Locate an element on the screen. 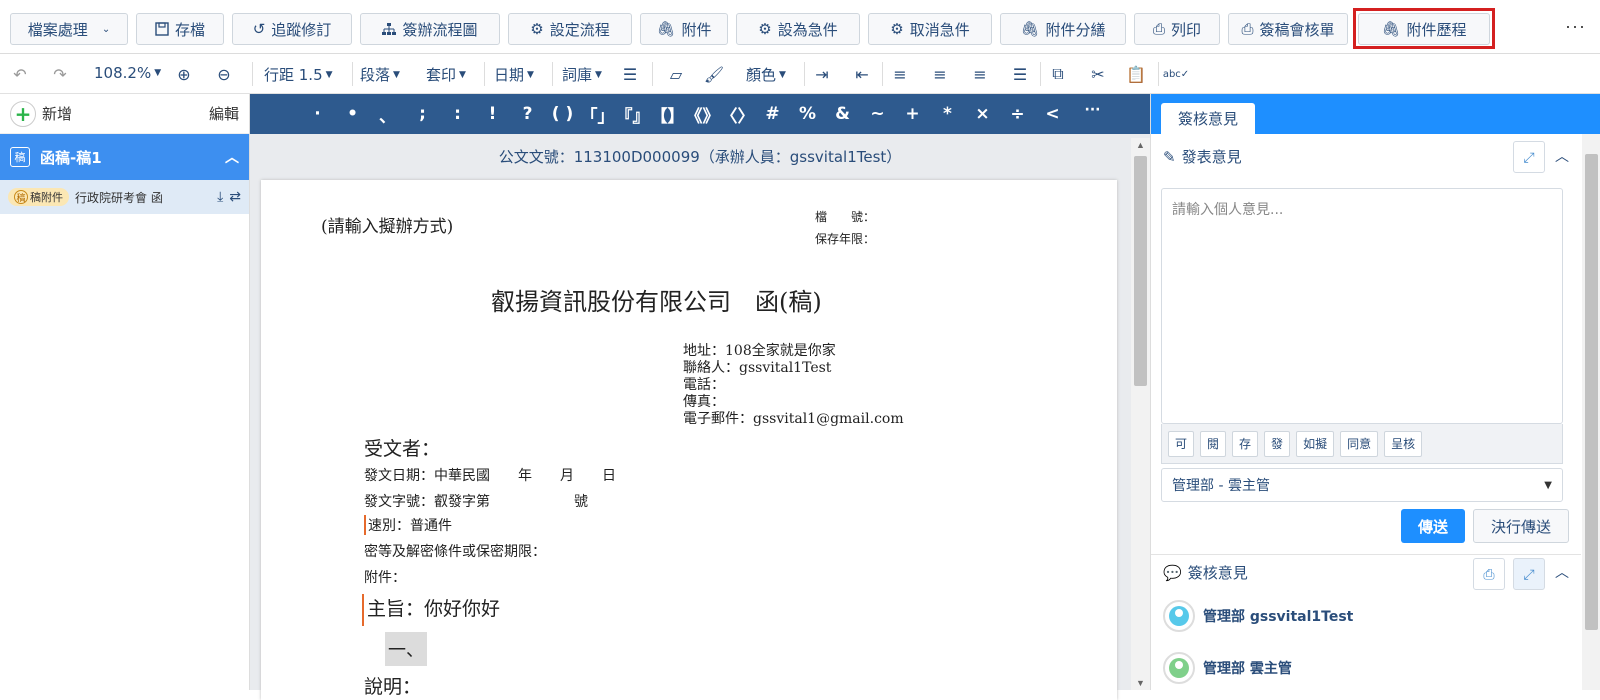 This screenshot has height=700, width=1600. sign-form-label: 簽稿會核單 is located at coordinates (1297, 29).